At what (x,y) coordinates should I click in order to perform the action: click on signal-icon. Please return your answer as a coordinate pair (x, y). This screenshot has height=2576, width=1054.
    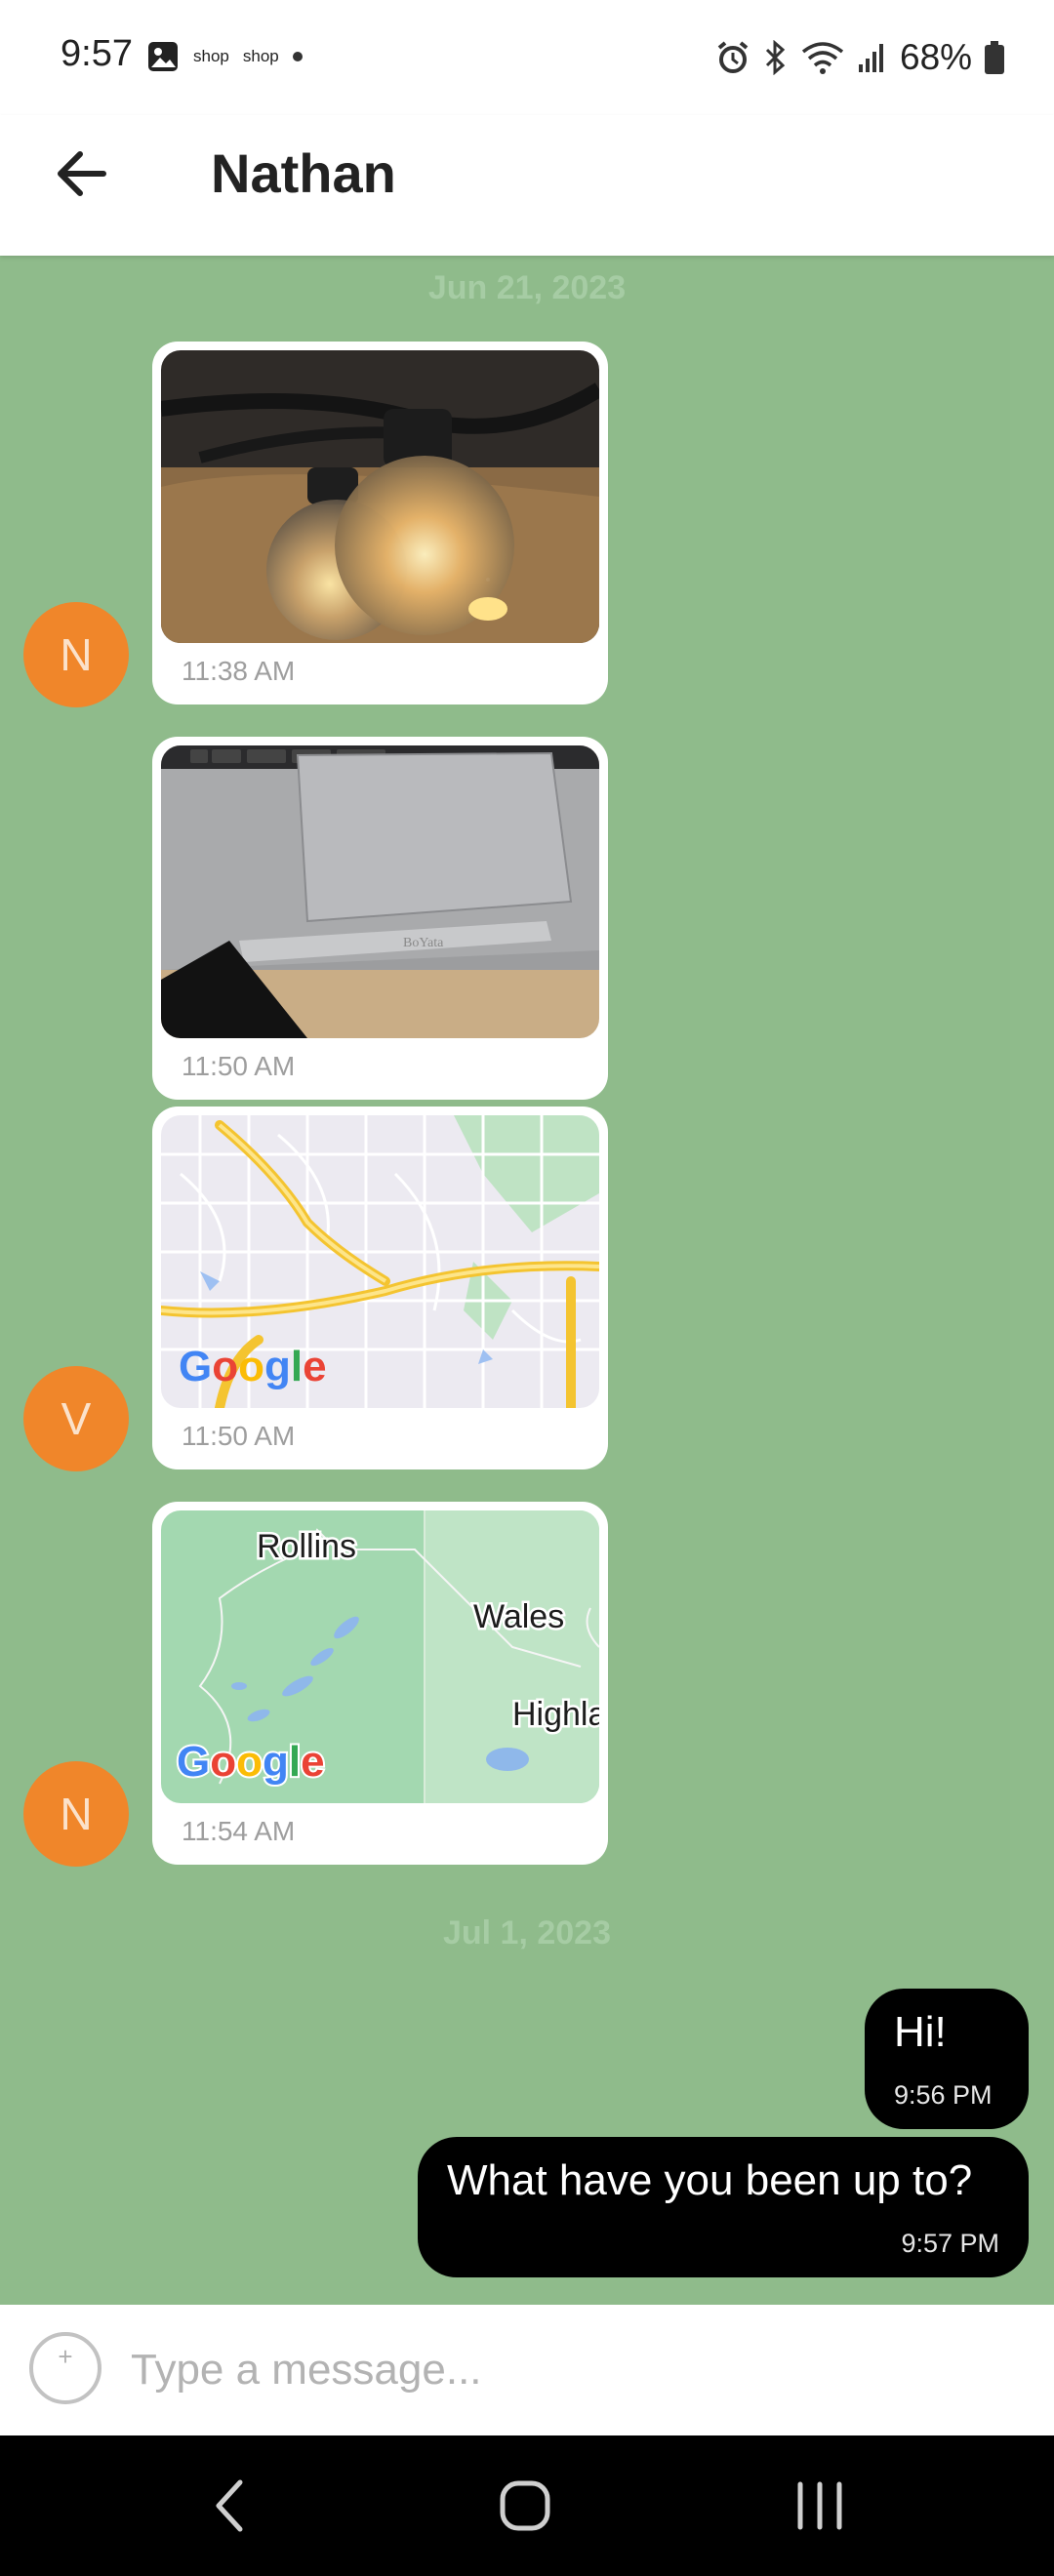
    Looking at the image, I should click on (871, 58).